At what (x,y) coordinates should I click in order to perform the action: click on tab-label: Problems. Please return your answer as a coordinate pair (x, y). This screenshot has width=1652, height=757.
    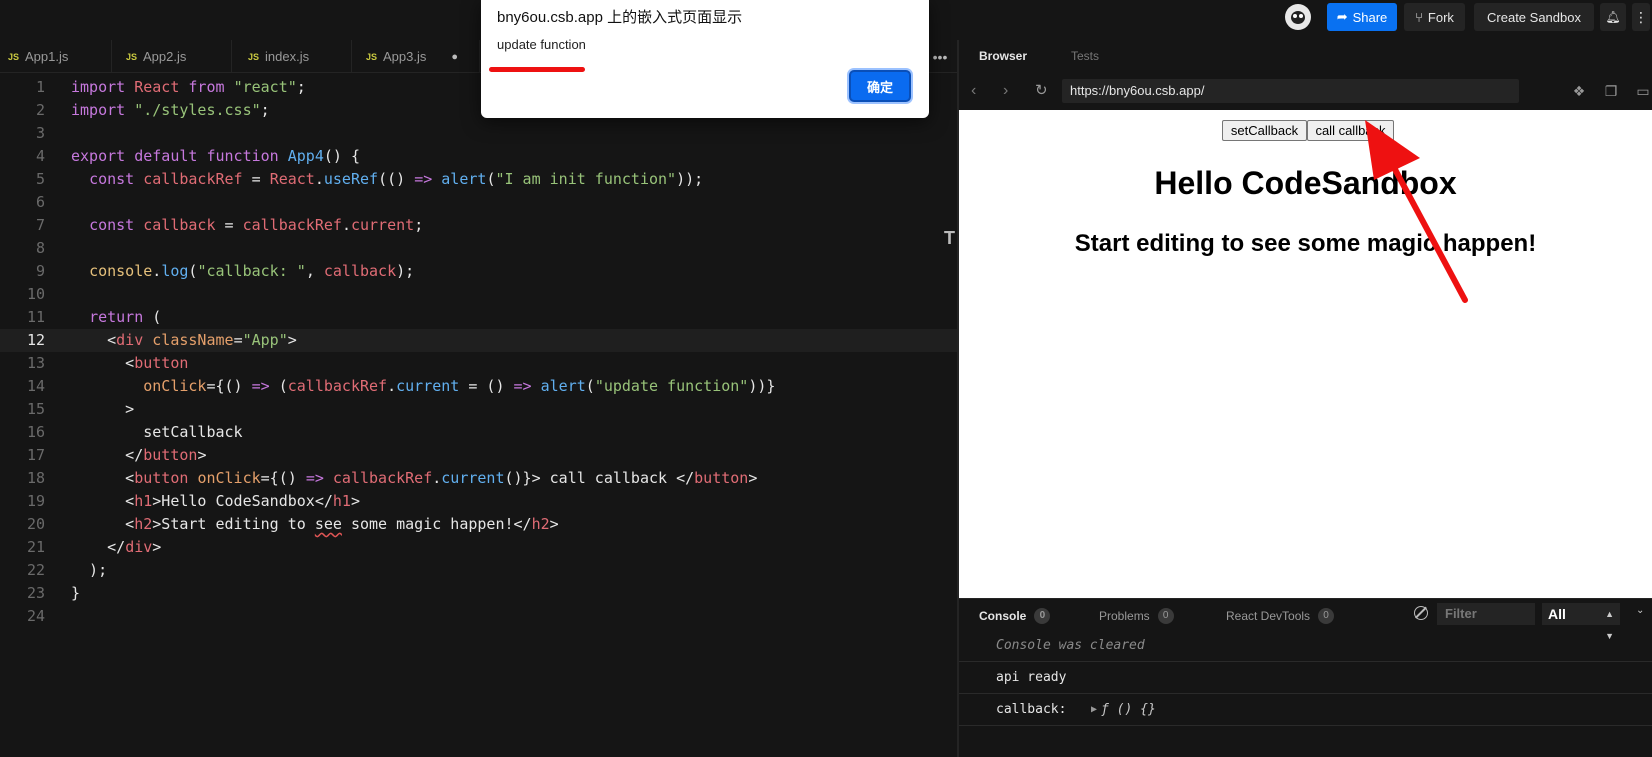
    Looking at the image, I should click on (1124, 616).